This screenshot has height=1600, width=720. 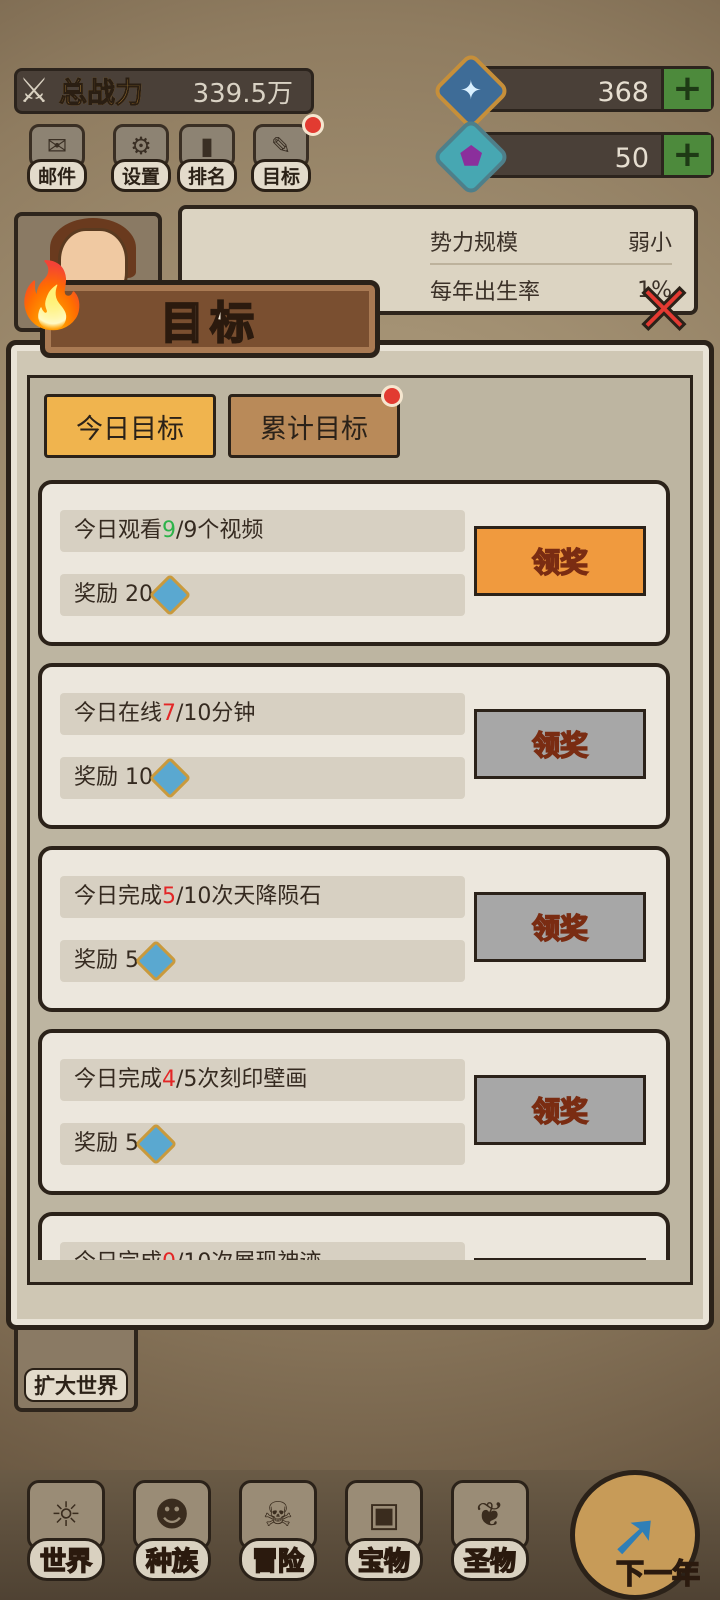 What do you see at coordinates (471, 91) in the screenshot?
I see `crystal-gem-icon: ✦` at bounding box center [471, 91].